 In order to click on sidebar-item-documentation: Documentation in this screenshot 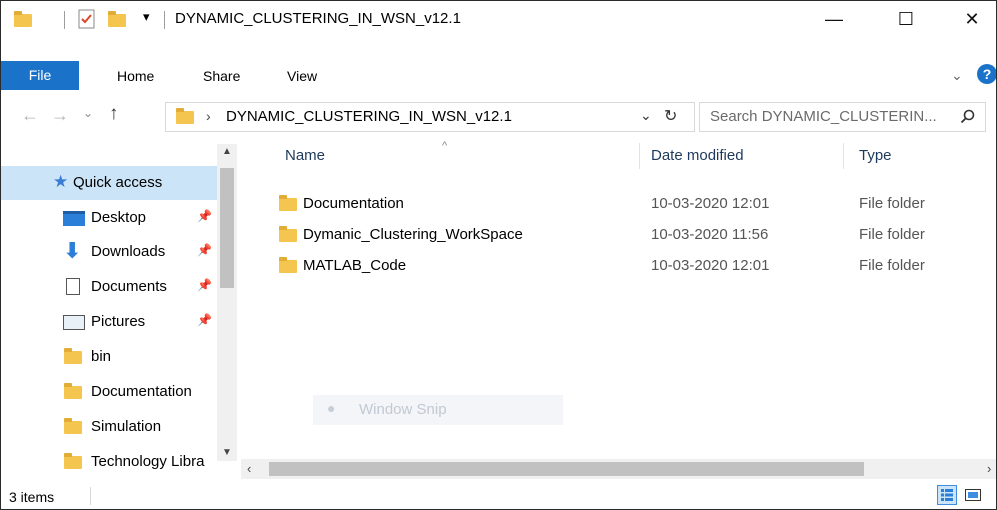, I will do `click(109, 392)`.